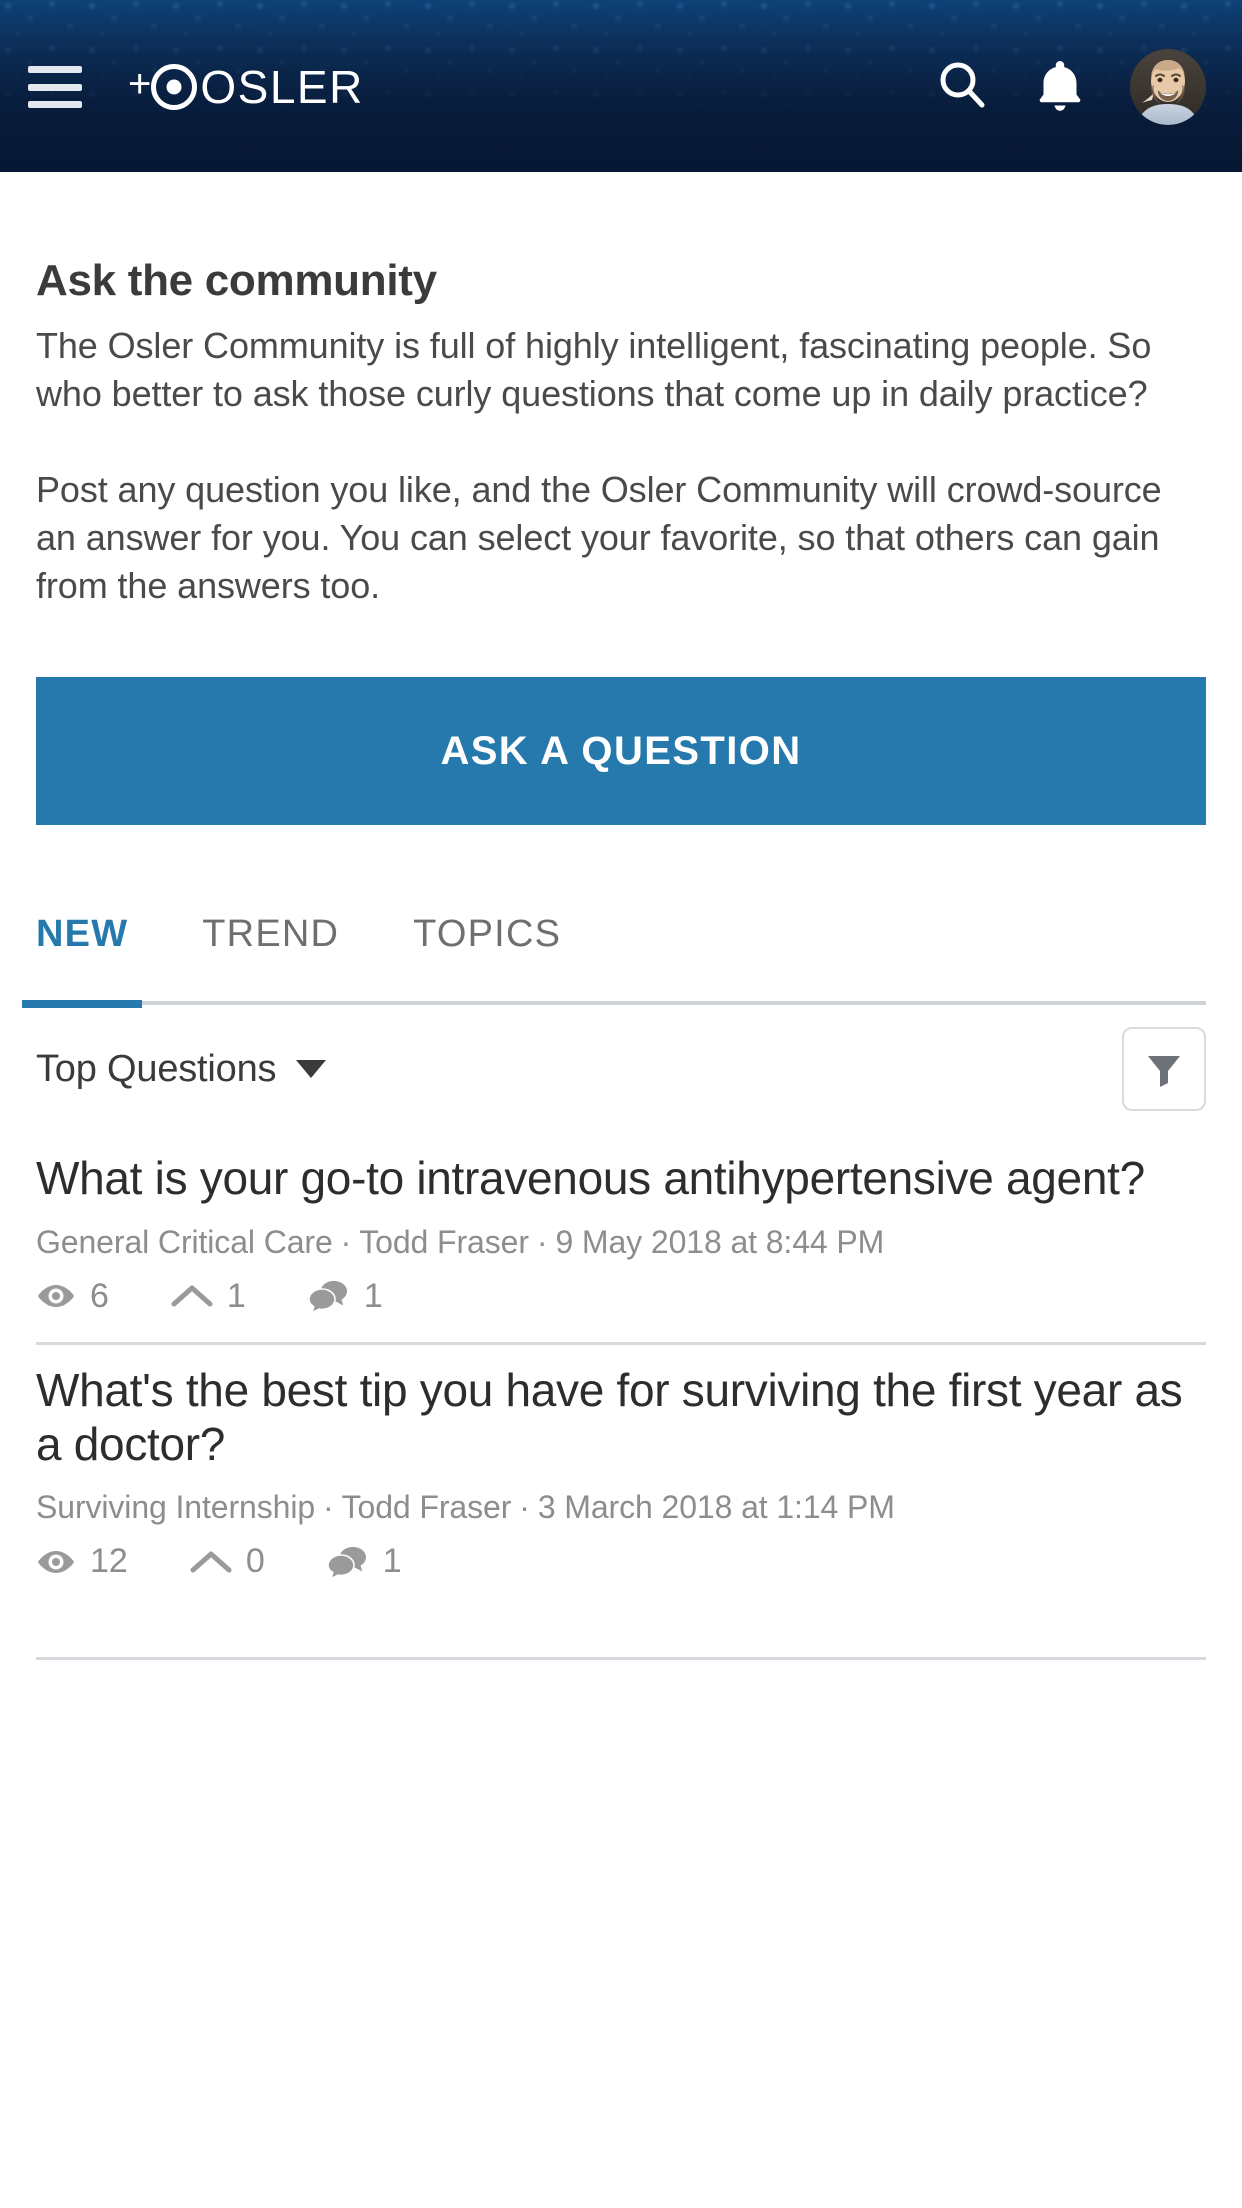  Describe the element at coordinates (99, 1295) in the screenshot. I see `views-count: 6` at that location.